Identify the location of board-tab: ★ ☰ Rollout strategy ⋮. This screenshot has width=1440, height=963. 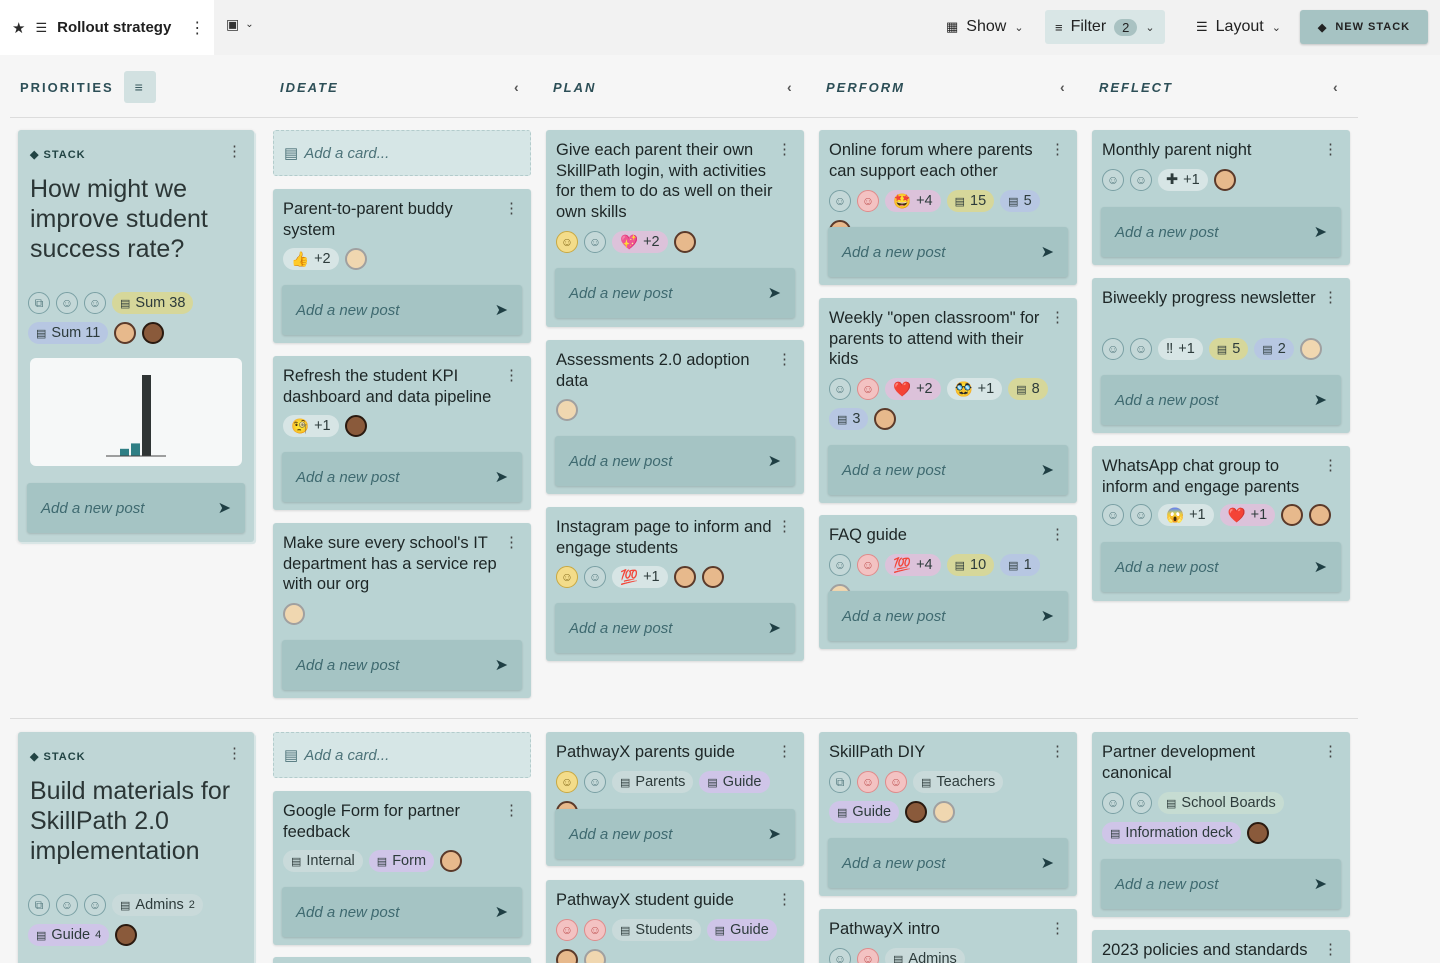
(107, 27).